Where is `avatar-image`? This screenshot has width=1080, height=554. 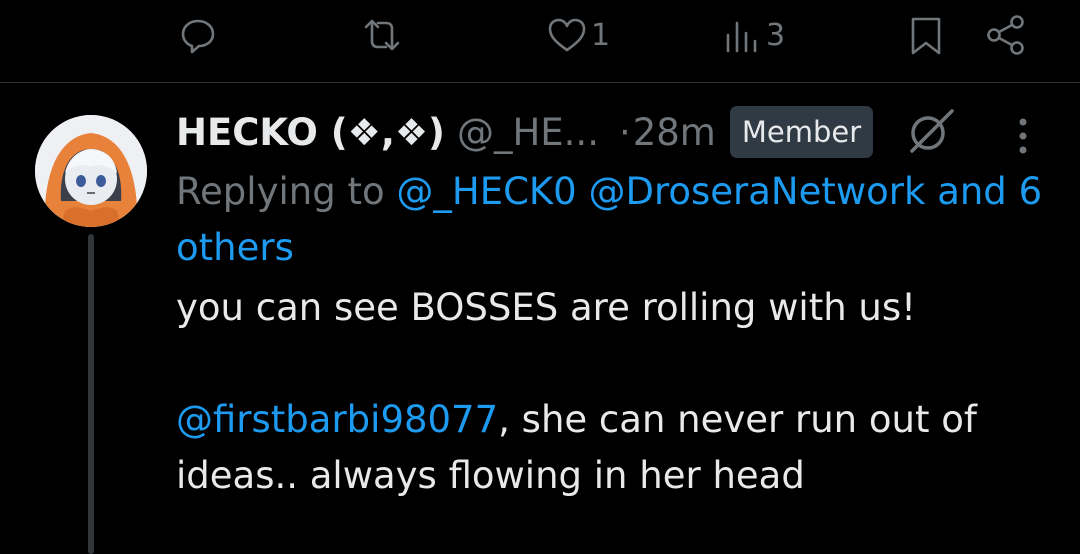 avatar-image is located at coordinates (91, 171).